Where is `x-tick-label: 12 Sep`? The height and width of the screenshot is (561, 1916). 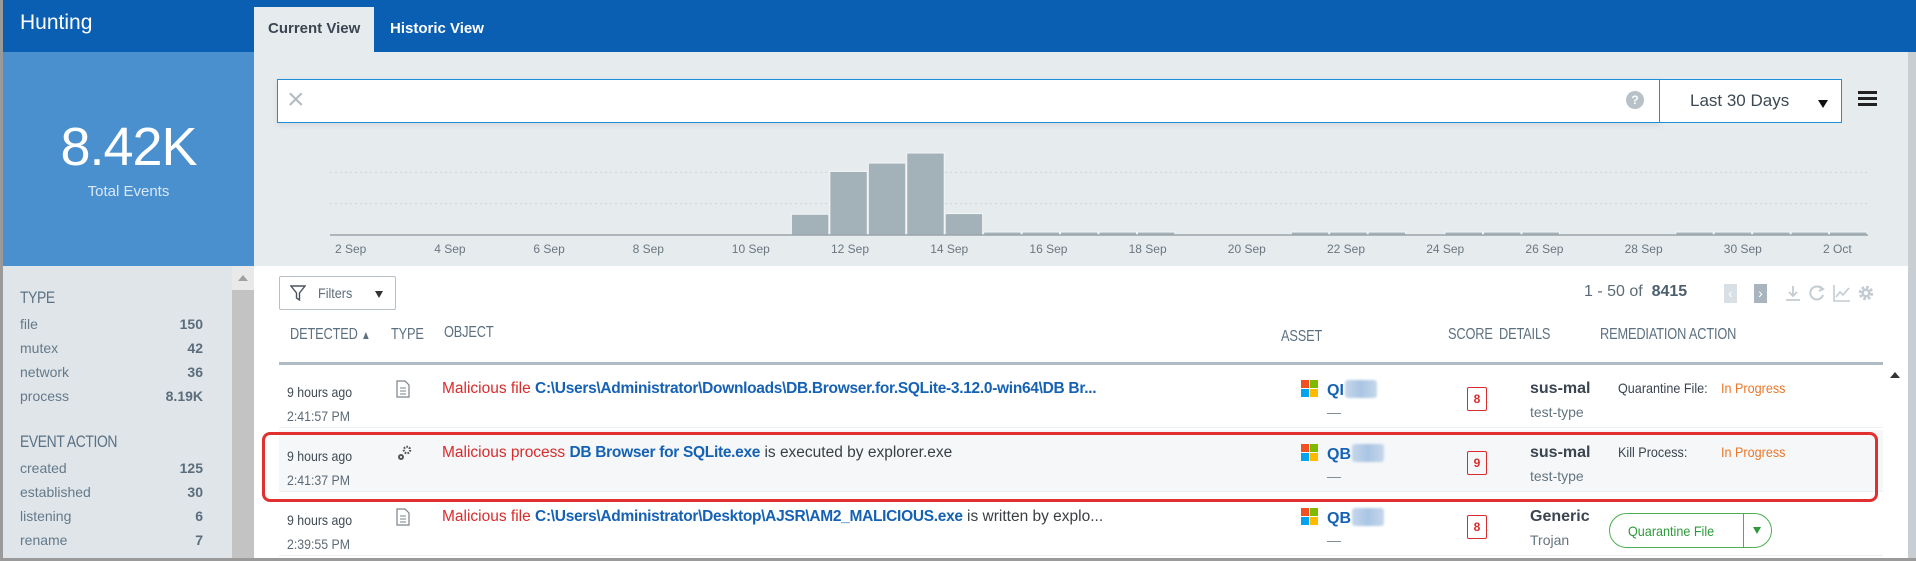 x-tick-label: 12 Sep is located at coordinates (850, 249).